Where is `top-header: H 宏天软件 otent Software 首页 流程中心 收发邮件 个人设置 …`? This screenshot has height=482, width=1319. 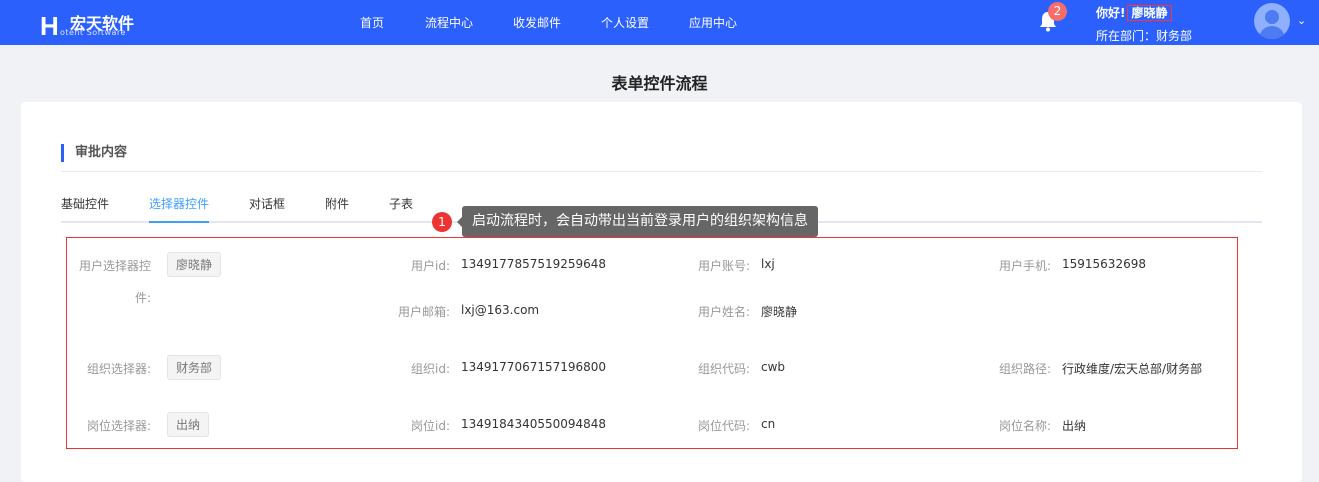
top-header: H 宏天软件 otent Software 首页 流程中心 收发邮件 个人设置 … is located at coordinates (659, 22).